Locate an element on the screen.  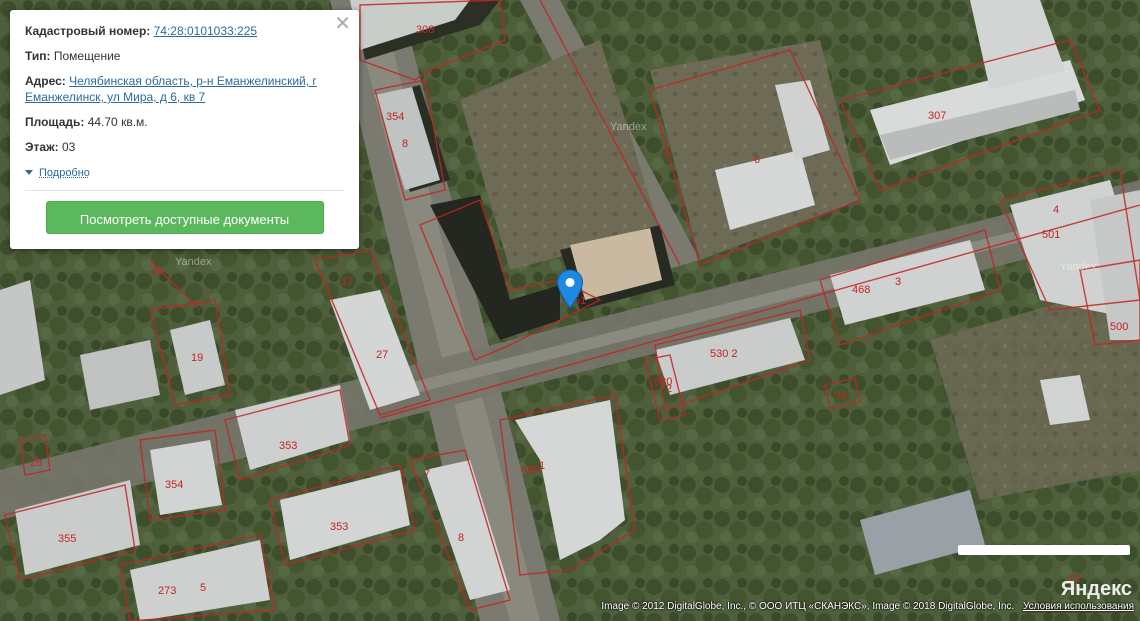
parcel-label: 19 is located at coordinates (197, 358).